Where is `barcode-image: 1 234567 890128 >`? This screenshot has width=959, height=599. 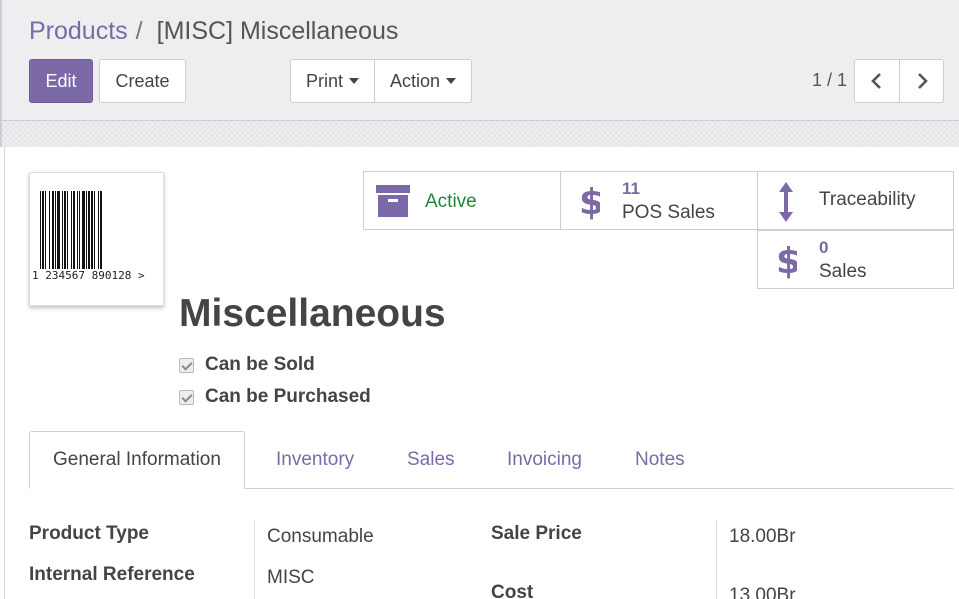
barcode-image: 1 234567 890128 > is located at coordinates (88, 236).